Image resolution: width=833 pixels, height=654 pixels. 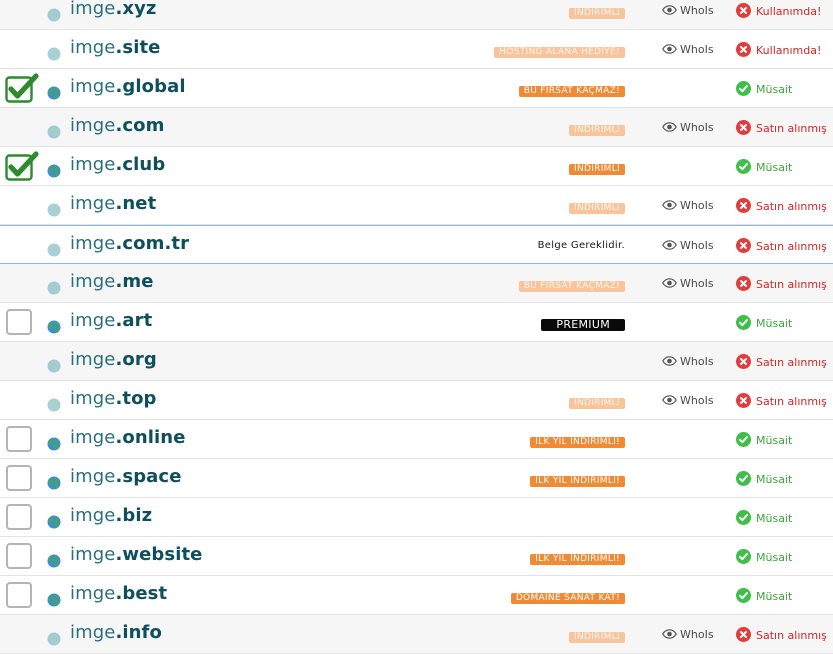 What do you see at coordinates (136, 398) in the screenshot?
I see `domain-extension: .top` at bounding box center [136, 398].